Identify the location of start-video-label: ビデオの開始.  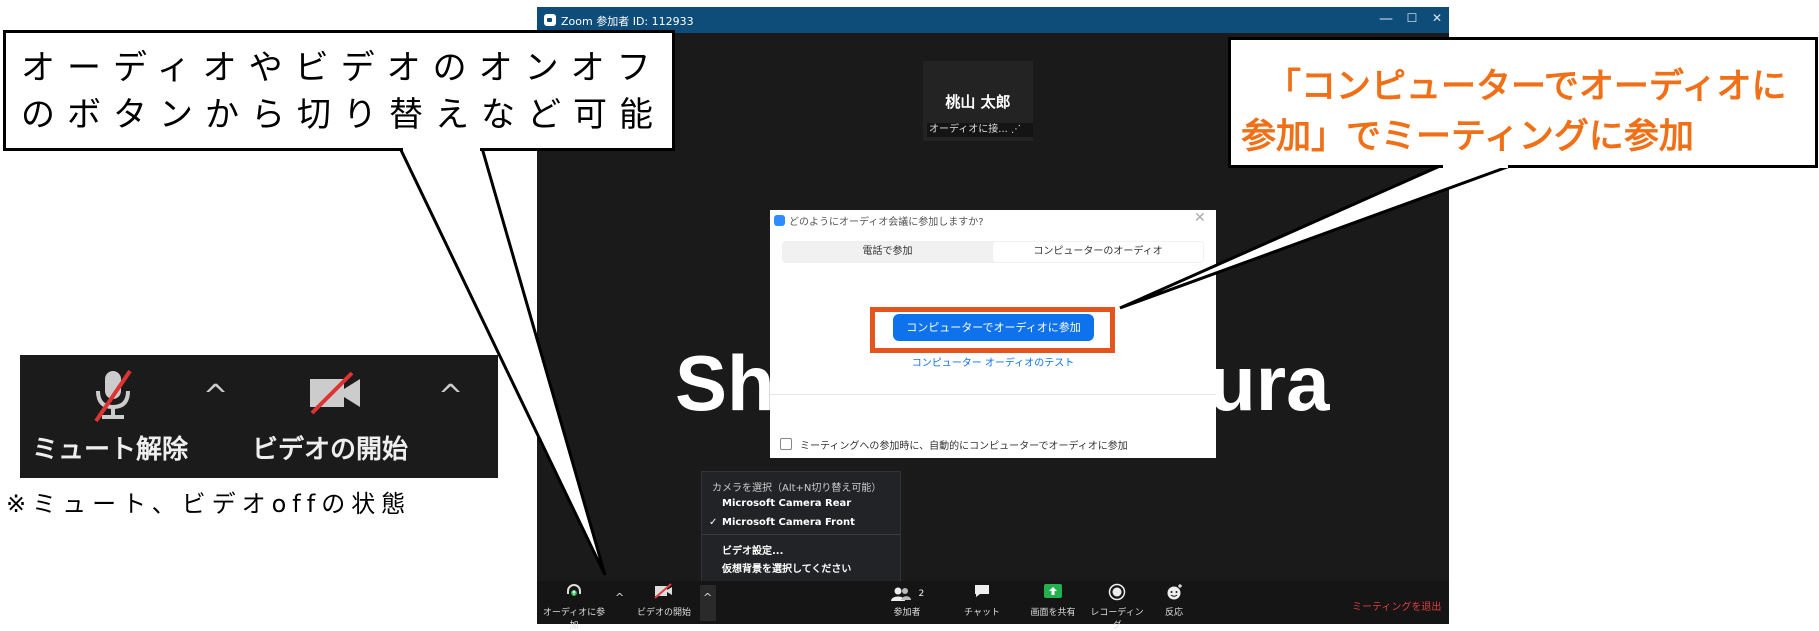
(330, 450).